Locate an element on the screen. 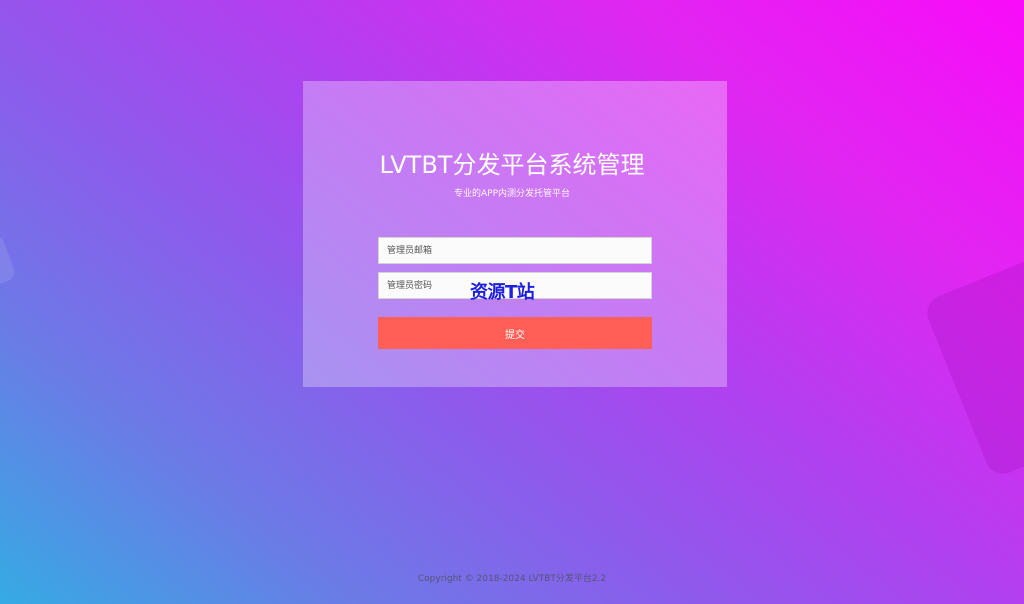 This screenshot has height=604, width=1024. background-decoration-left is located at coordinates (9, 262).